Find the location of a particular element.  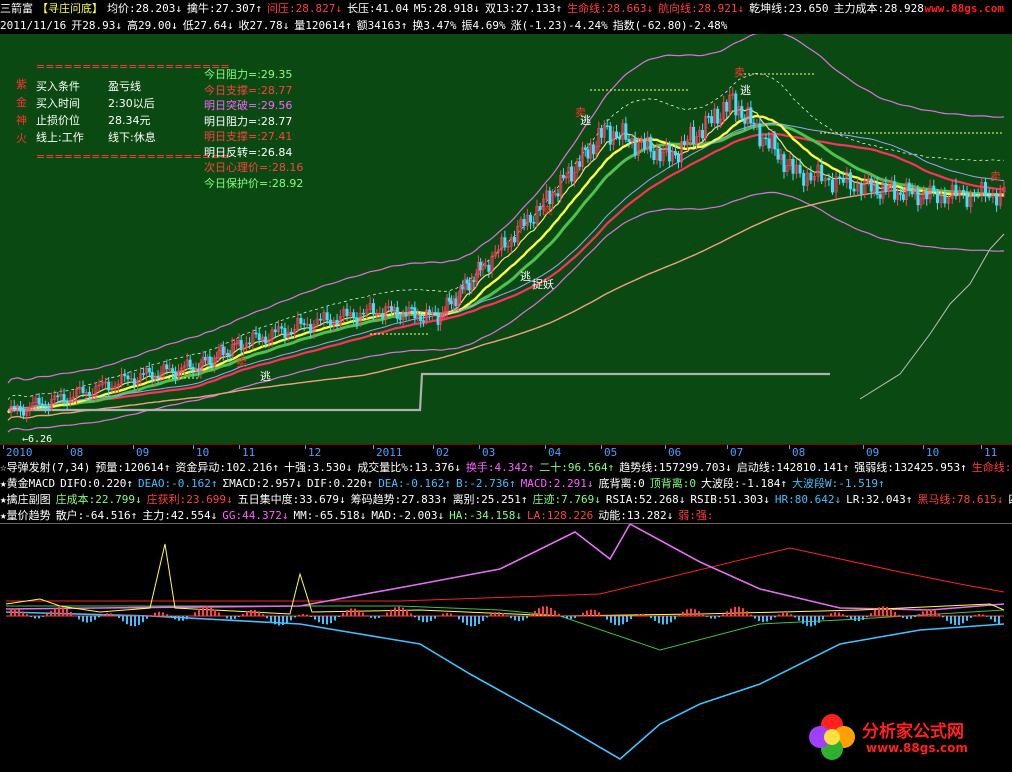

header-item-6: 生命线:28.663↓ is located at coordinates (610, 8).